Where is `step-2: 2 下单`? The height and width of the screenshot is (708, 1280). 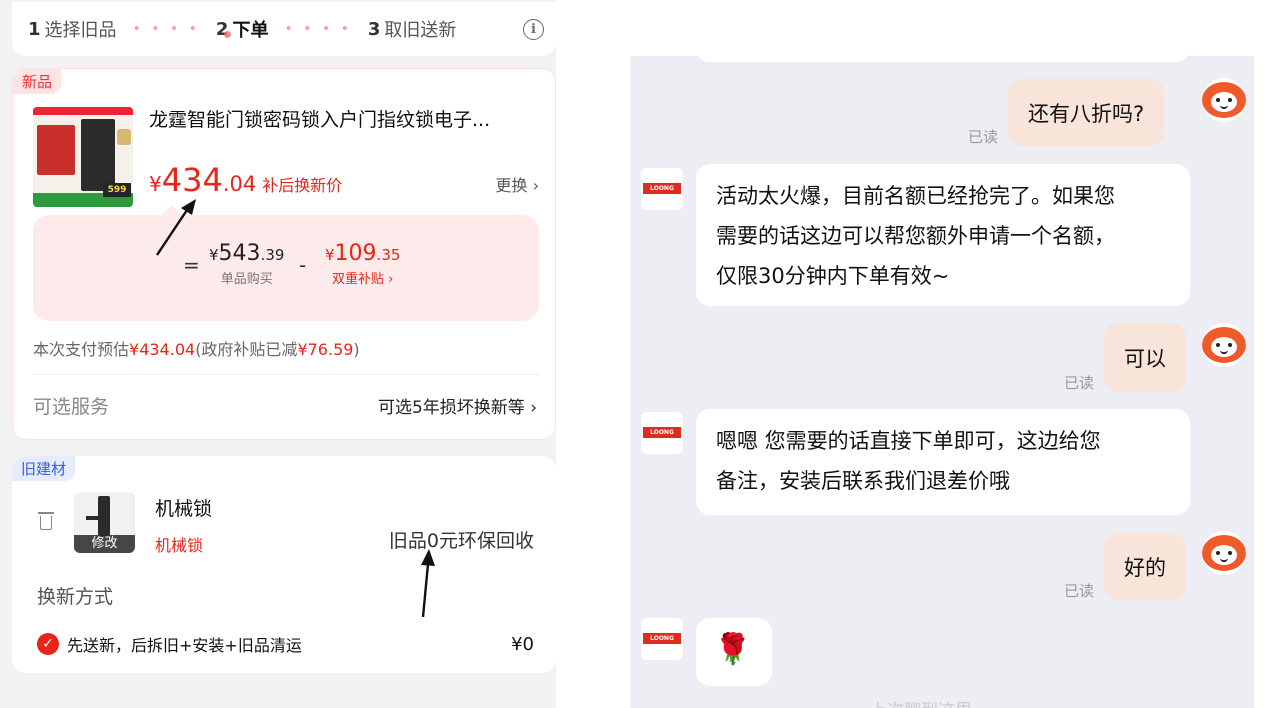
step-2: 2 下单 is located at coordinates (242, 29).